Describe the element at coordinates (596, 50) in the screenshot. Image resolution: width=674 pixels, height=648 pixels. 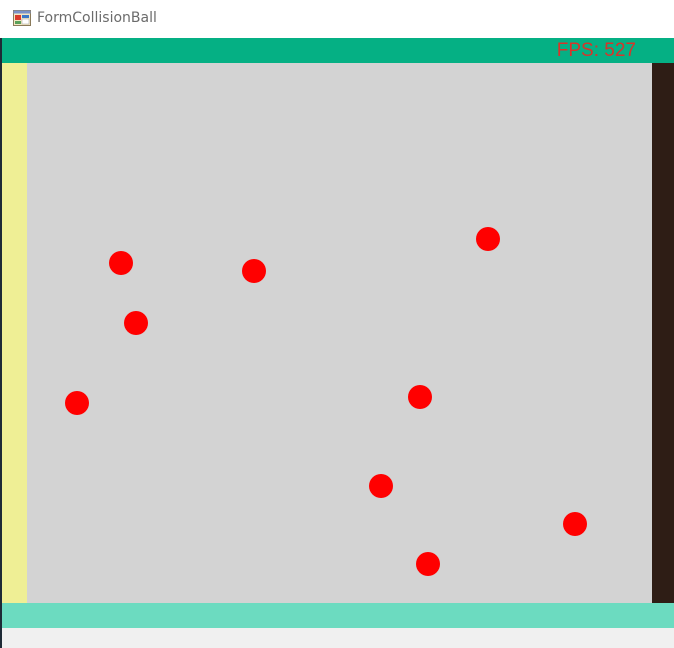
I see `fps-counter: FPS: 527` at that location.